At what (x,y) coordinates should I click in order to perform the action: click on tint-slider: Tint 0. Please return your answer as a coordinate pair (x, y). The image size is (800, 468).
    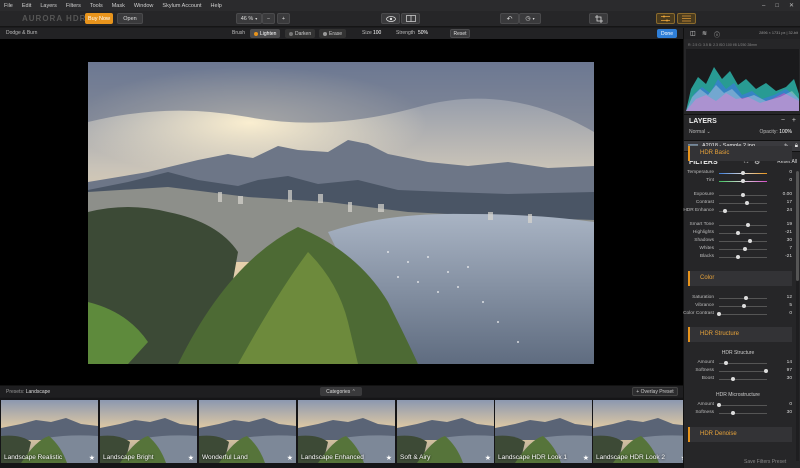
    Looking at the image, I should click on (738, 181).